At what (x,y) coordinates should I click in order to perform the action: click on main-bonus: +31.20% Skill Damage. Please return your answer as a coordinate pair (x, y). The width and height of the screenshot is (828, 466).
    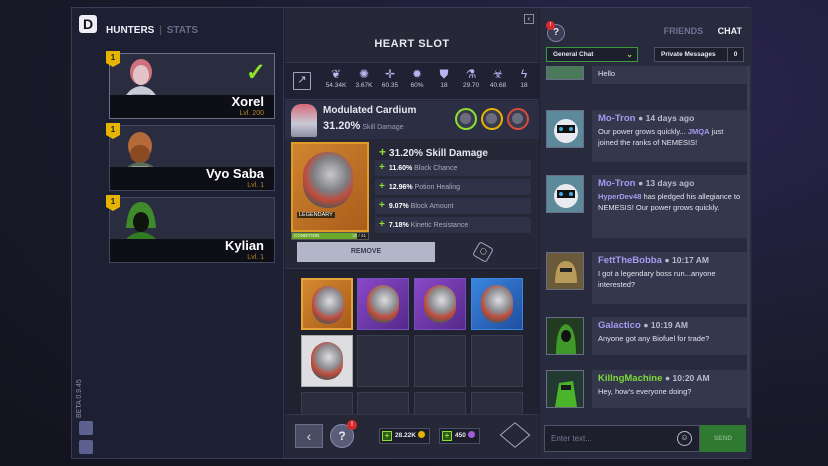
    Looking at the image, I should click on (433, 152).